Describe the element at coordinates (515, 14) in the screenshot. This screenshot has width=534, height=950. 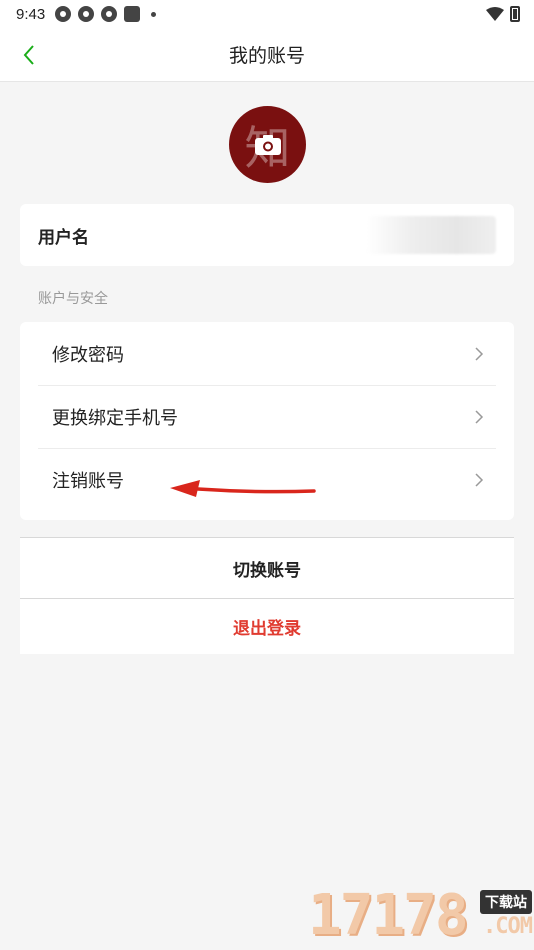
I see `battery-icon` at that location.